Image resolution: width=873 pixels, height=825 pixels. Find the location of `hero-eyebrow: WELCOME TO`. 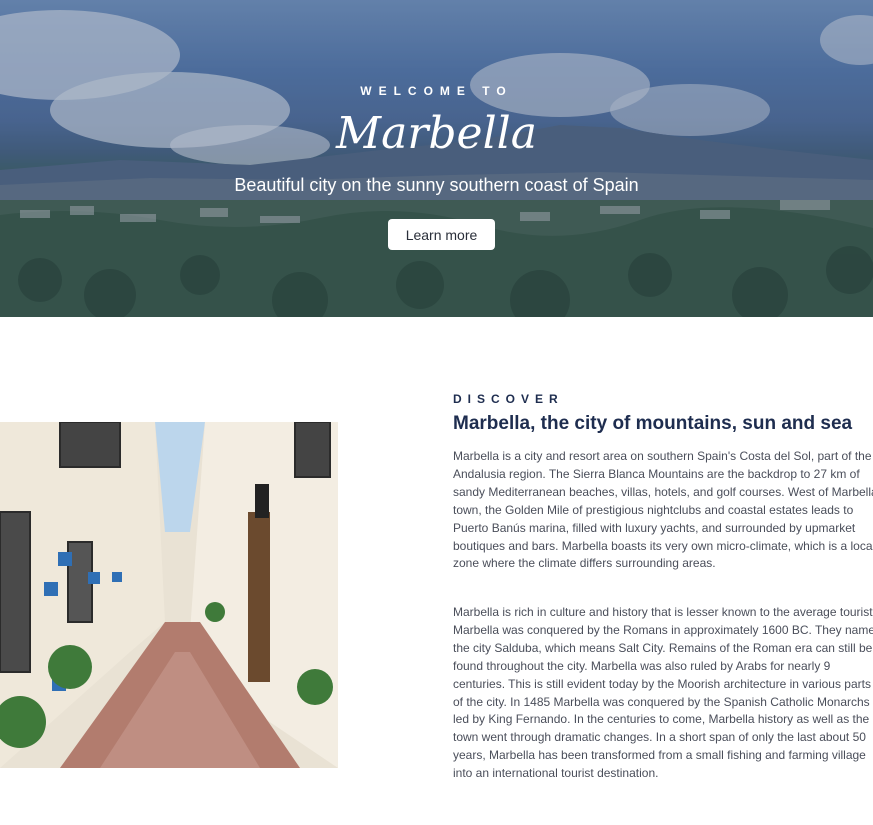

hero-eyebrow: WELCOME TO is located at coordinates (436, 91).